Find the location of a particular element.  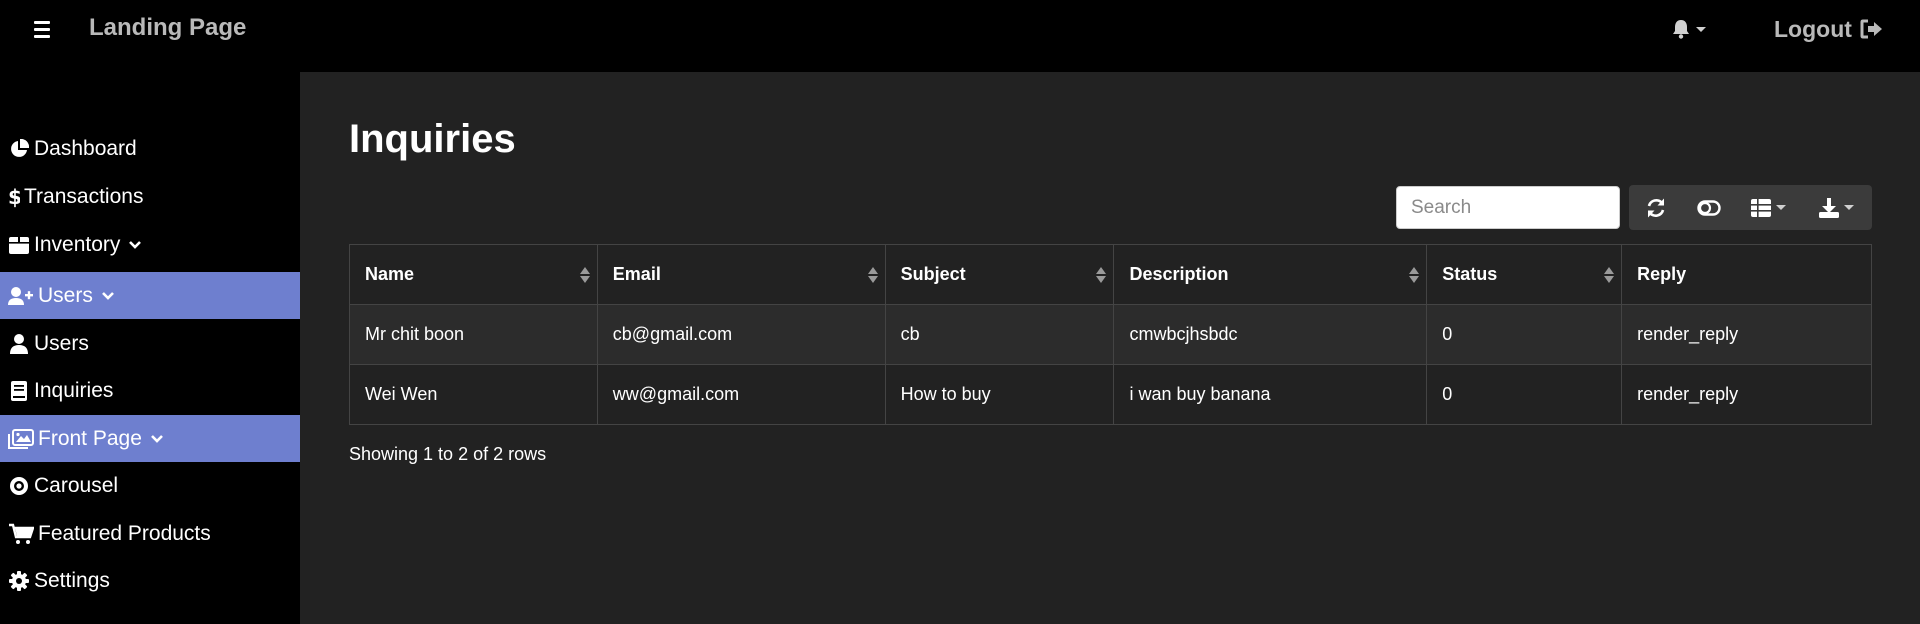

sidebar-item-label: Settings is located at coordinates (72, 580).